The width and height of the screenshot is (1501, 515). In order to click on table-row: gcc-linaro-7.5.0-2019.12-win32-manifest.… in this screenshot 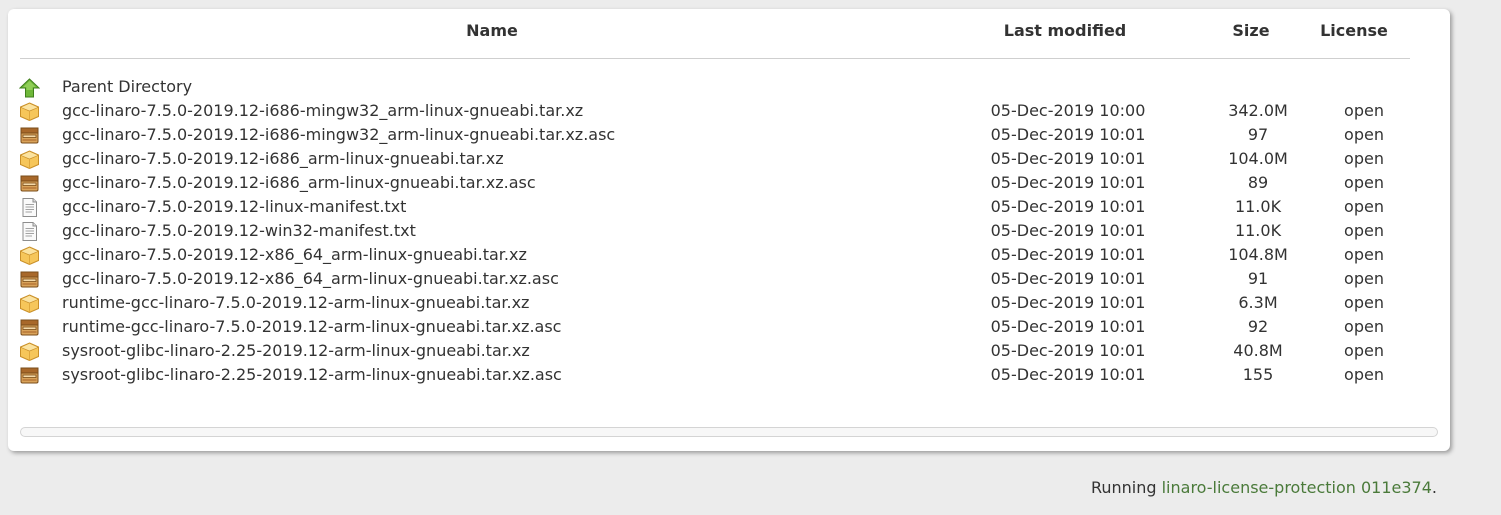, I will do `click(729, 231)`.